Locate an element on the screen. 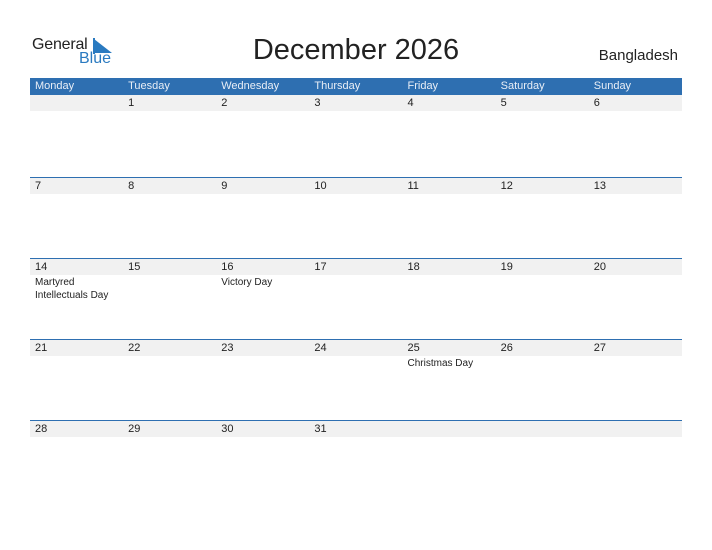 The image size is (712, 550). date-strip: 14 15 16 17 18 19 20 is located at coordinates (356, 267).